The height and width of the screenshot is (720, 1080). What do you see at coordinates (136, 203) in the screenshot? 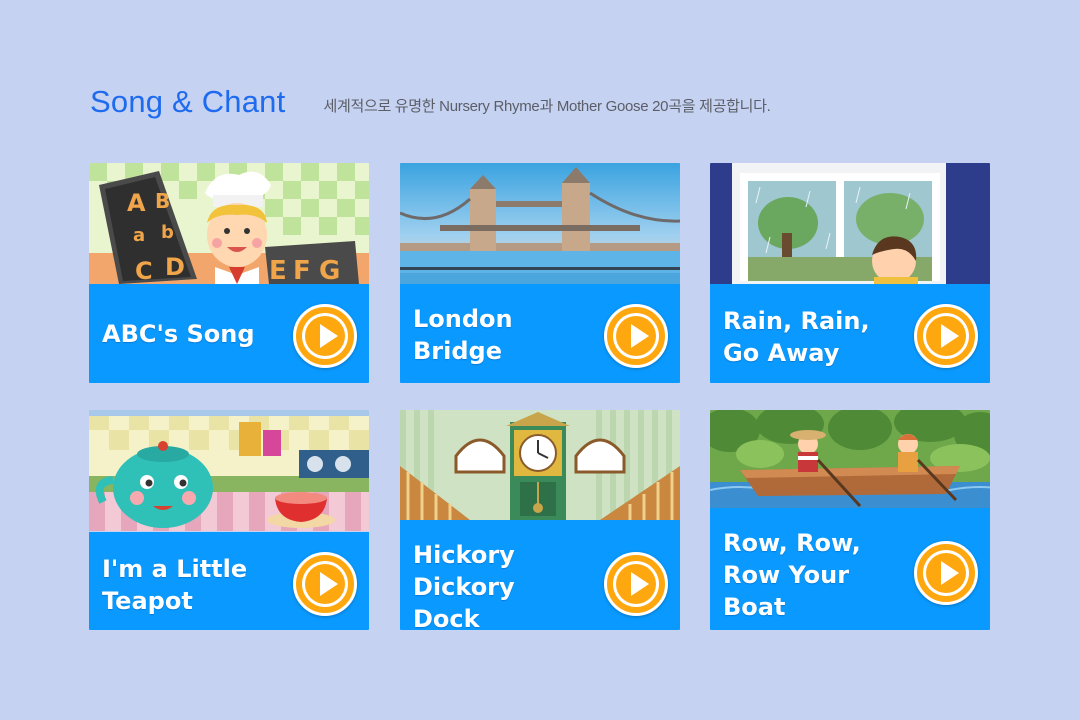
I see `svg-text: A` at bounding box center [136, 203].